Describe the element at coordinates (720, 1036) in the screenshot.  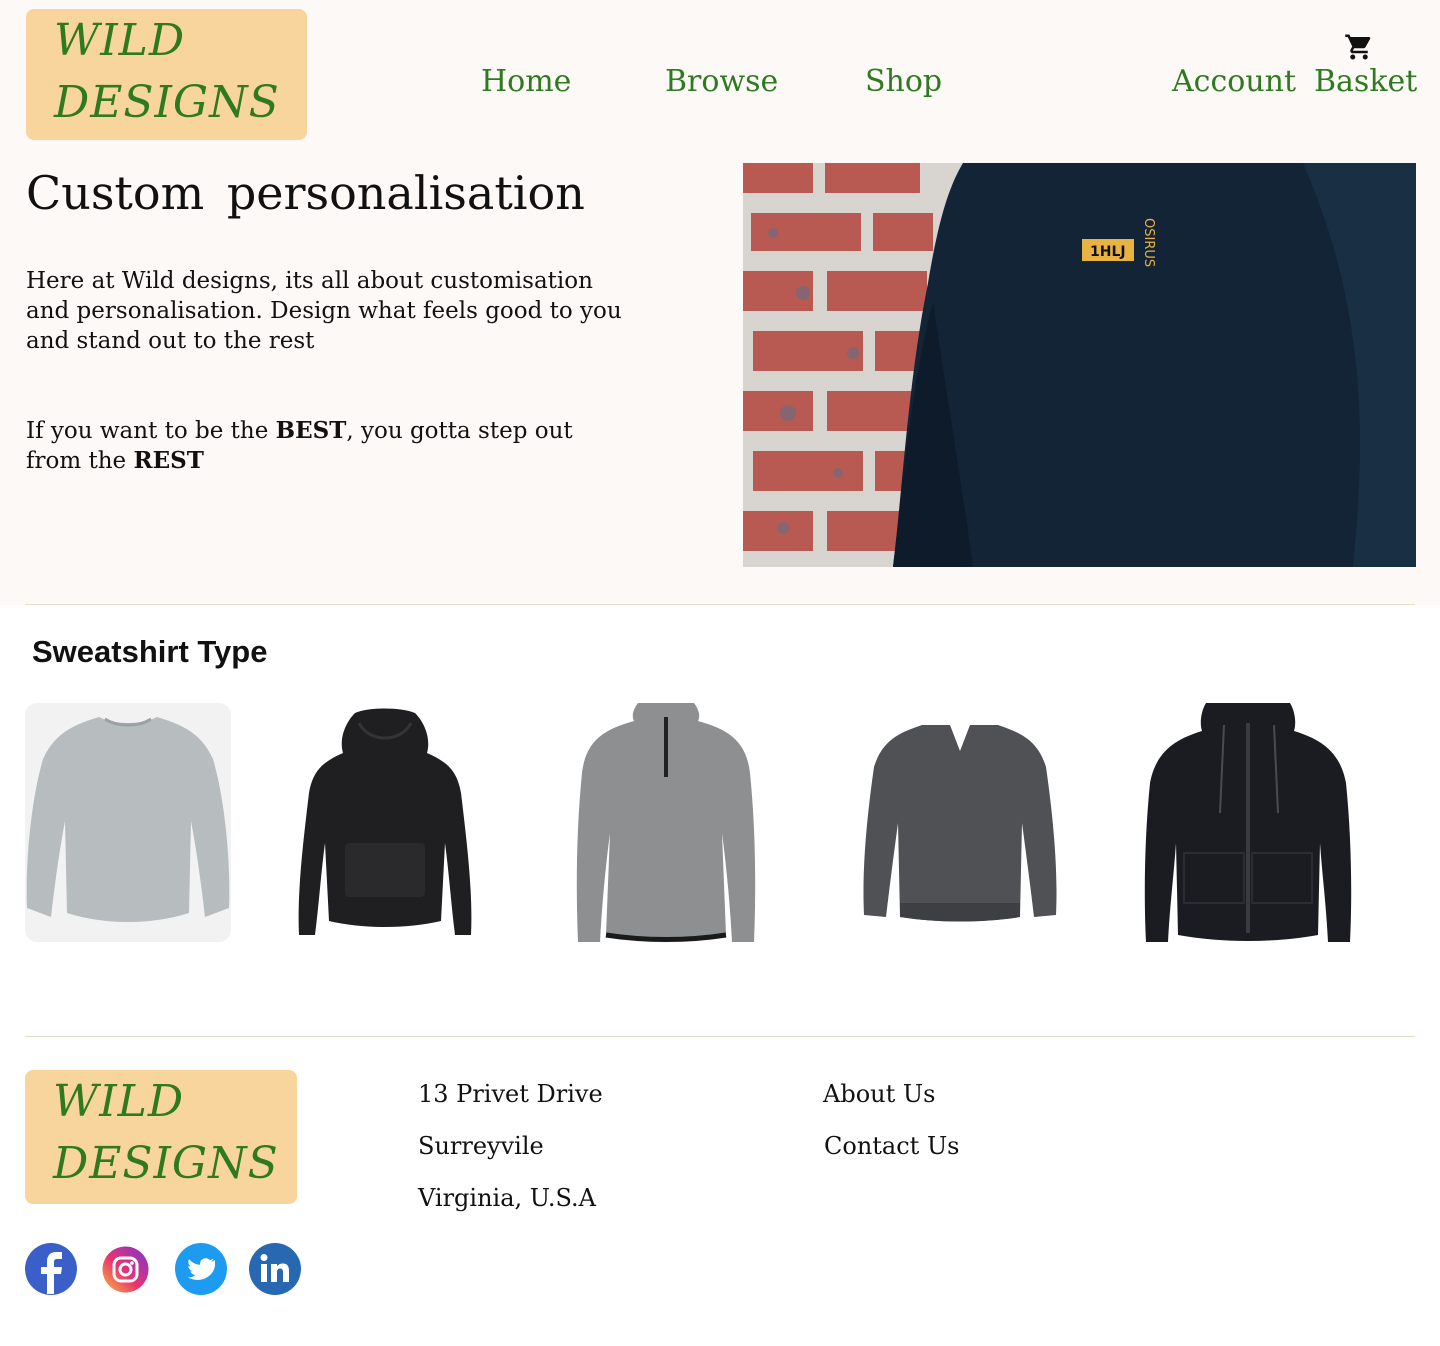
I see `footer-divider` at that location.